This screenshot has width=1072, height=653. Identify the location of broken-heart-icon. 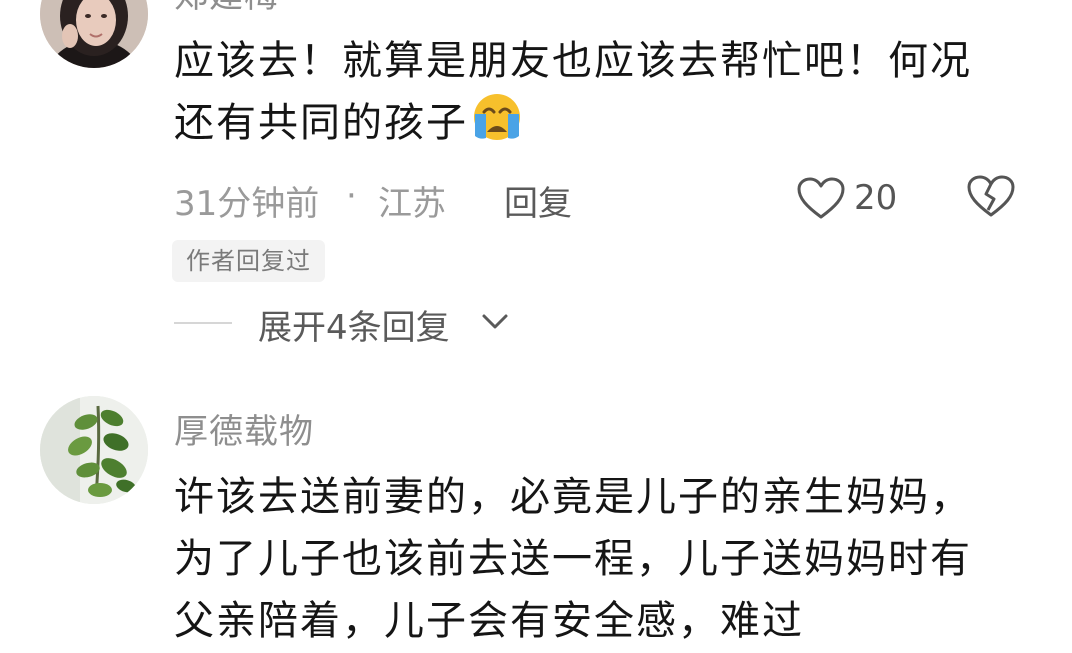
(991, 196).